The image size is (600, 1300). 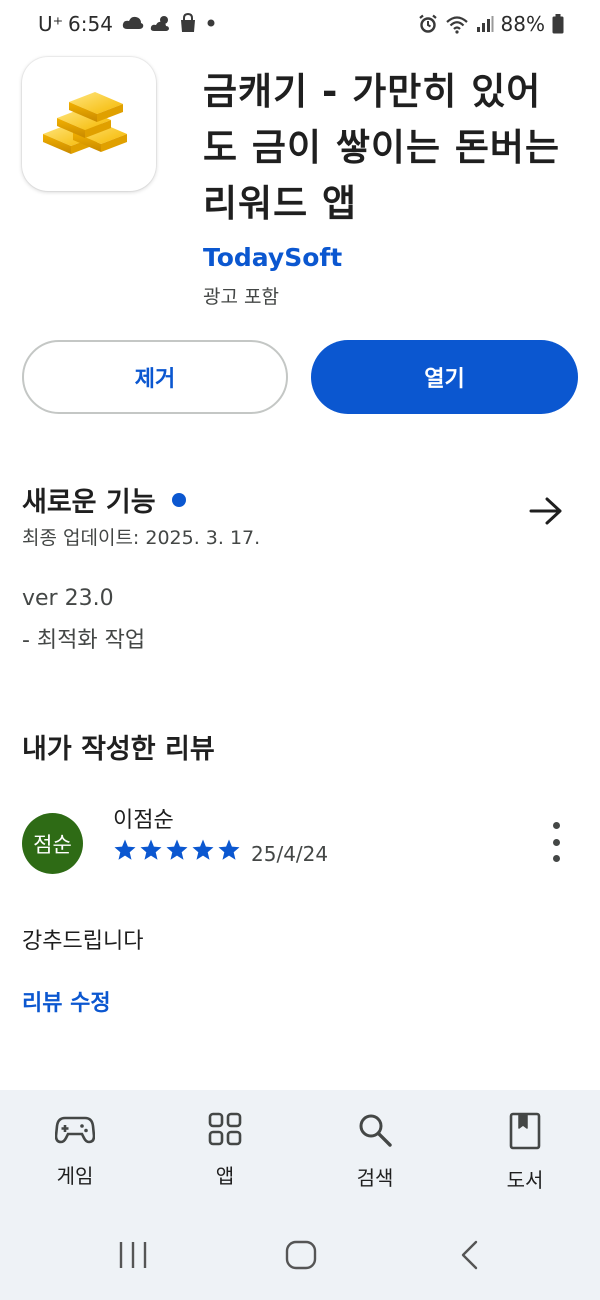 I want to click on recent-apps-icon, so click(x=133, y=1255).